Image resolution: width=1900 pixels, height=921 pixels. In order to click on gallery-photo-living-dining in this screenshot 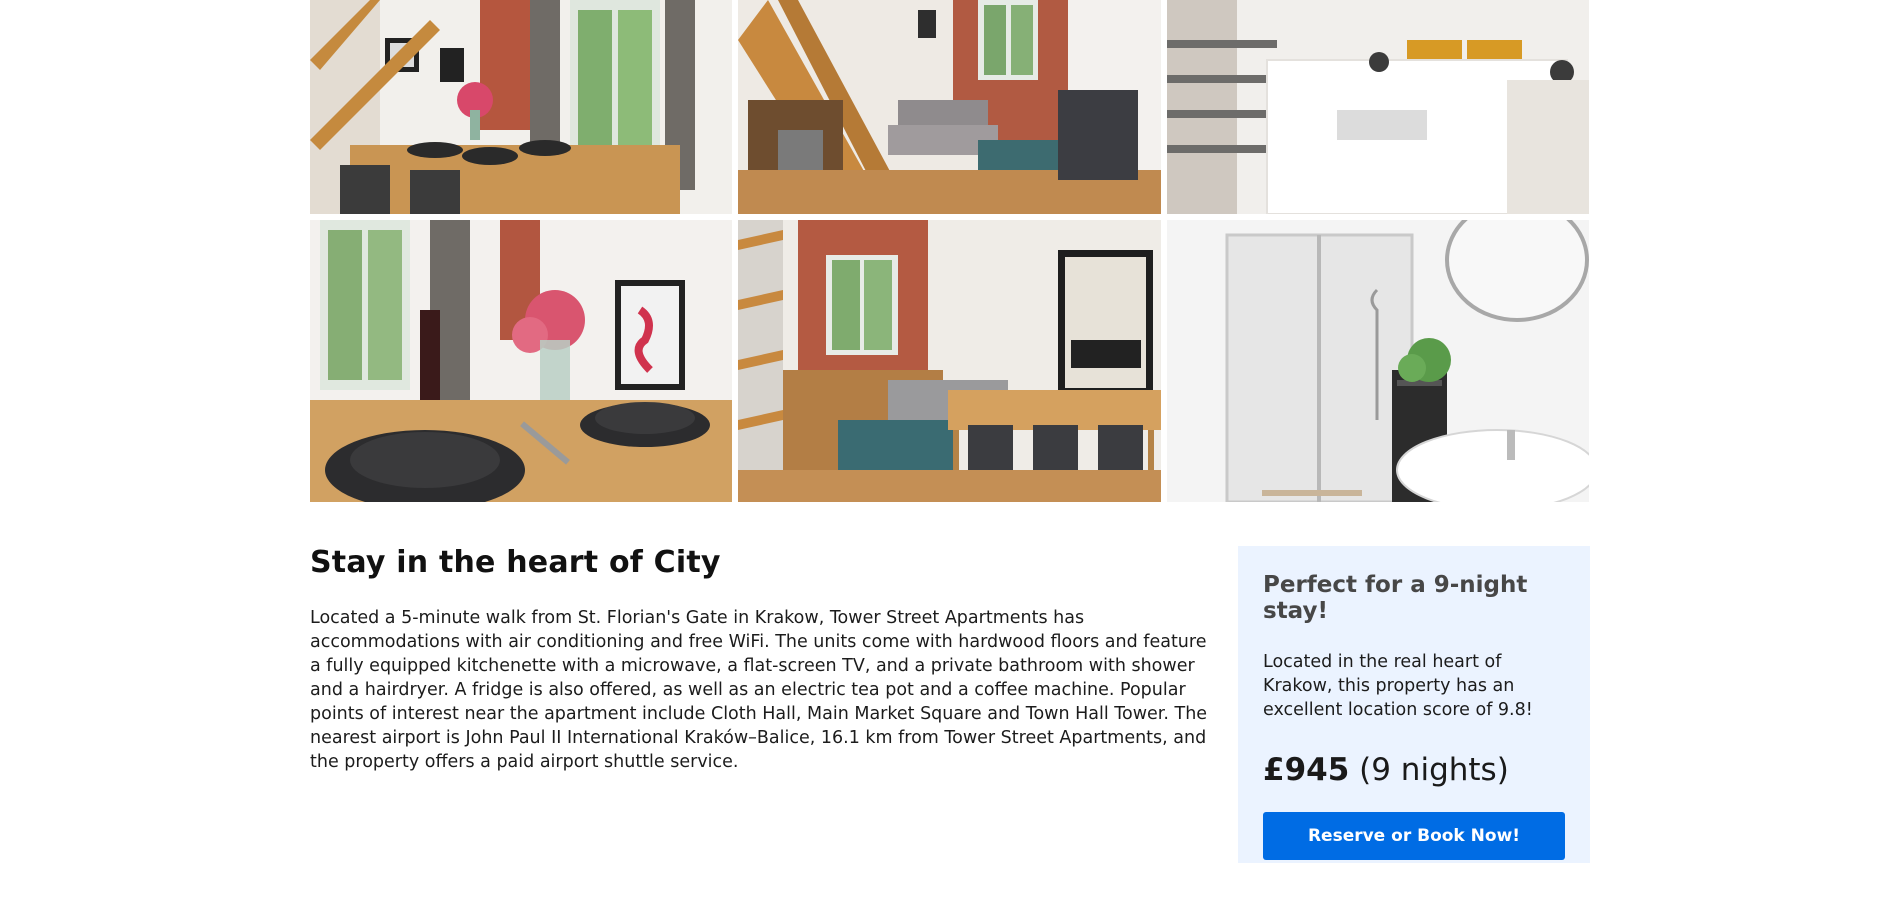, I will do `click(949, 361)`.